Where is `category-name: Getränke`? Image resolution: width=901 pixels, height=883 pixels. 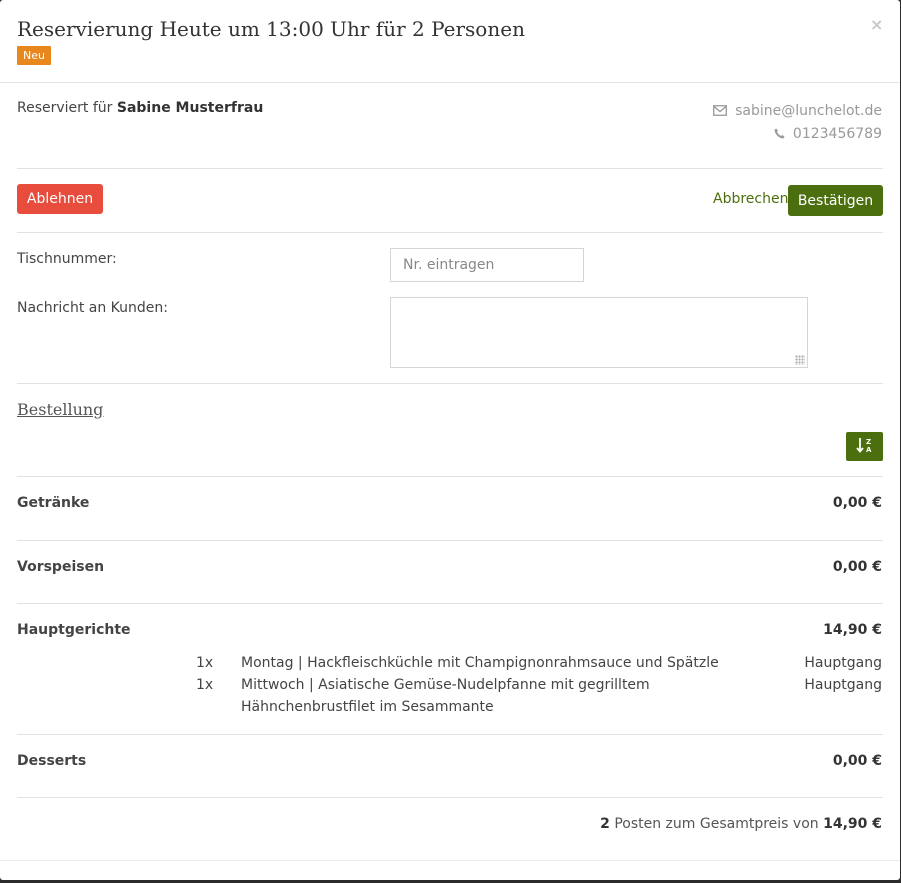 category-name: Getränke is located at coordinates (53, 503).